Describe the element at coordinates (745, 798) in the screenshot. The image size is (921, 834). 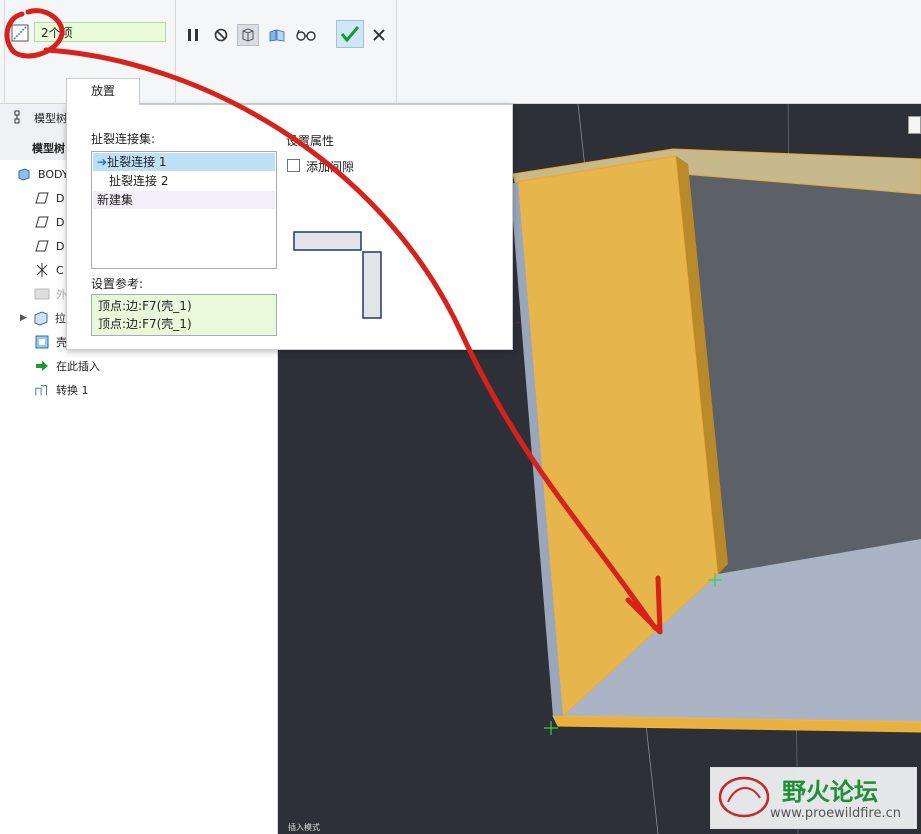
I see `watermark-logo-icon` at that location.